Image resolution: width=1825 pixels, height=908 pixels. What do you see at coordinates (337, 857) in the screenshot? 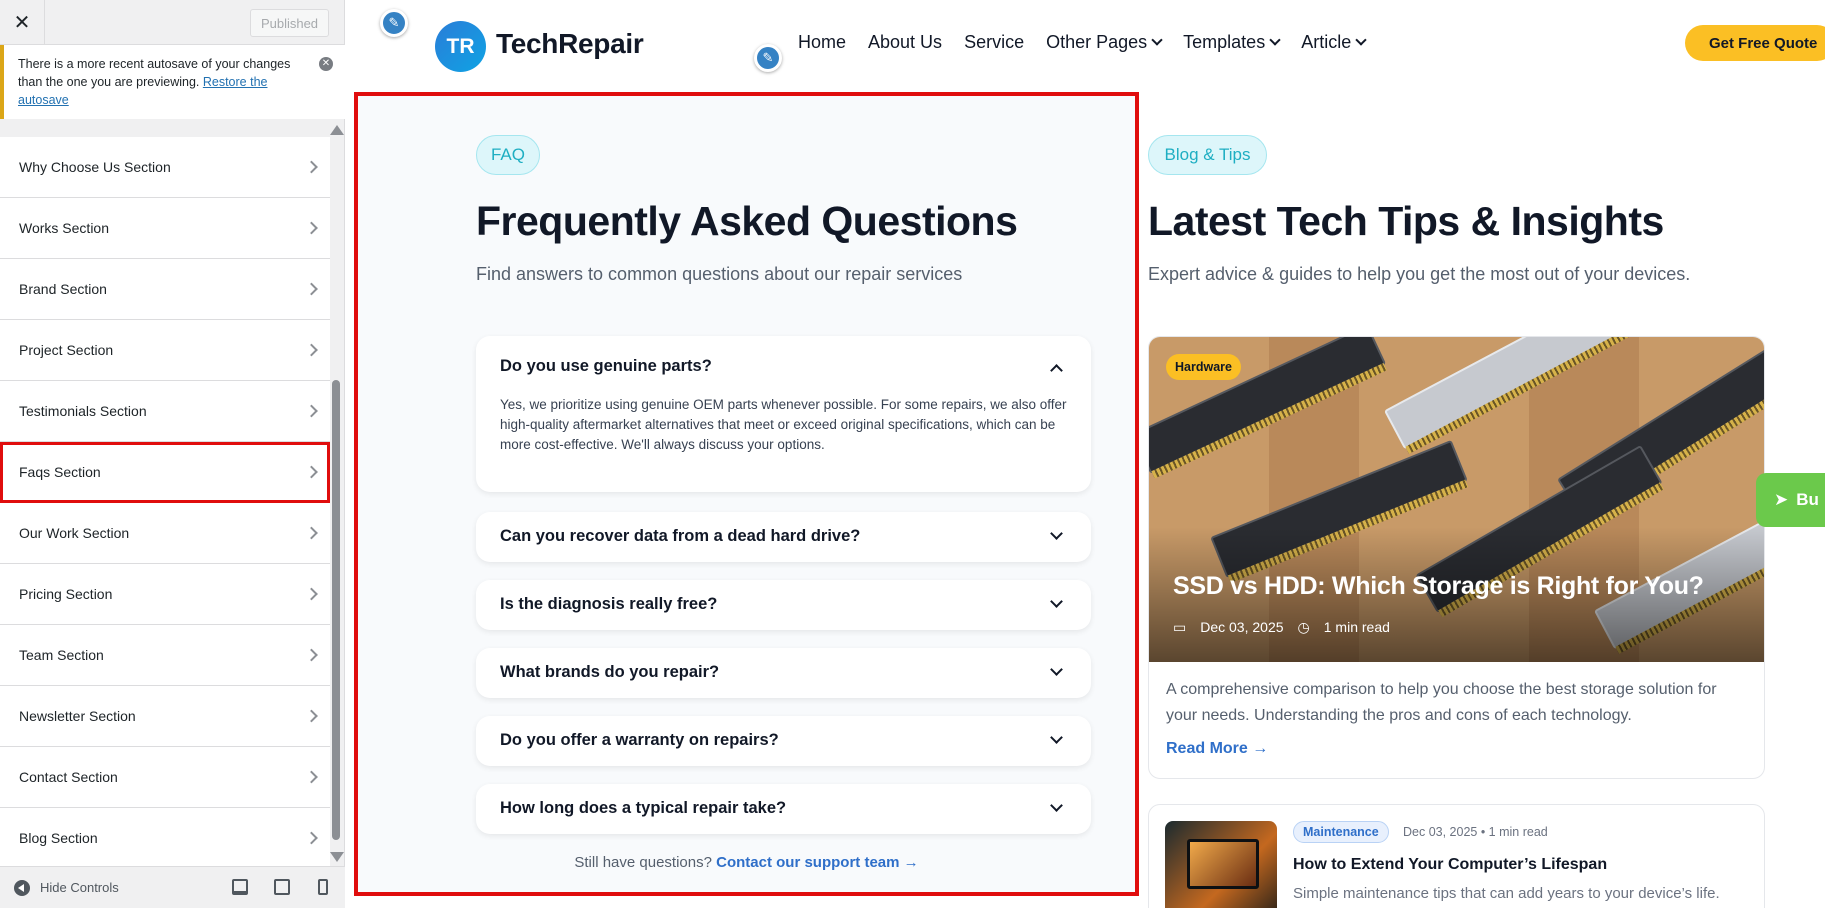
I see `scroll-down-arrow-icon` at bounding box center [337, 857].